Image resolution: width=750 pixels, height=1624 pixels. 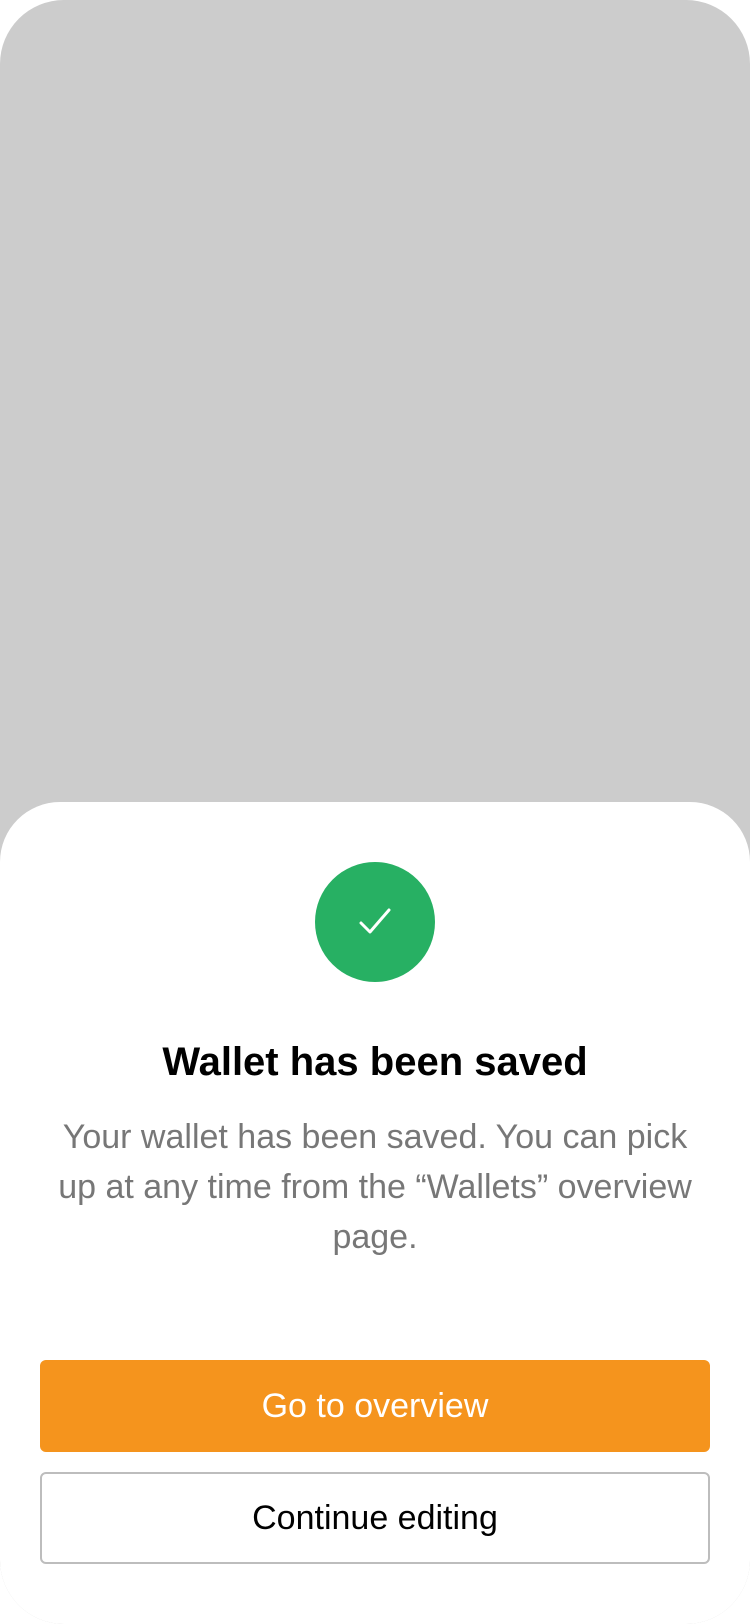 I want to click on checkmark-icon, so click(x=375, y=921).